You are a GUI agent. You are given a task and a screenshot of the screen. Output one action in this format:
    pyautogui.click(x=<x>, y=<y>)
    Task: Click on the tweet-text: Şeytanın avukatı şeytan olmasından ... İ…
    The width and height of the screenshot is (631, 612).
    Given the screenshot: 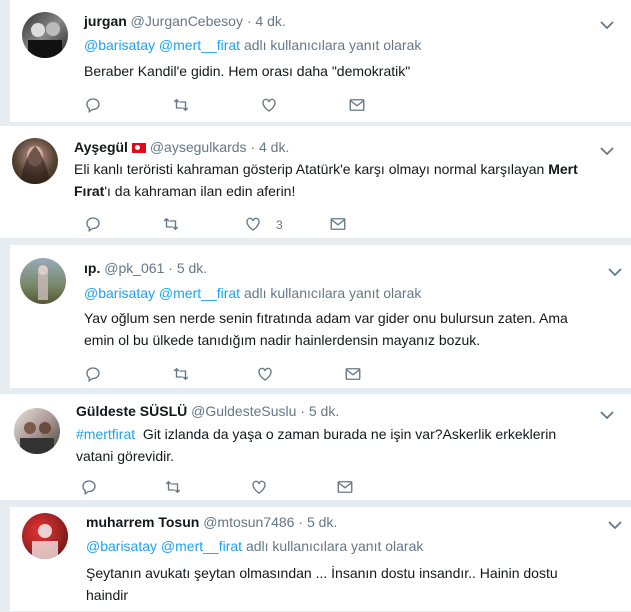 What is the action you would take?
    pyautogui.click(x=356, y=584)
    